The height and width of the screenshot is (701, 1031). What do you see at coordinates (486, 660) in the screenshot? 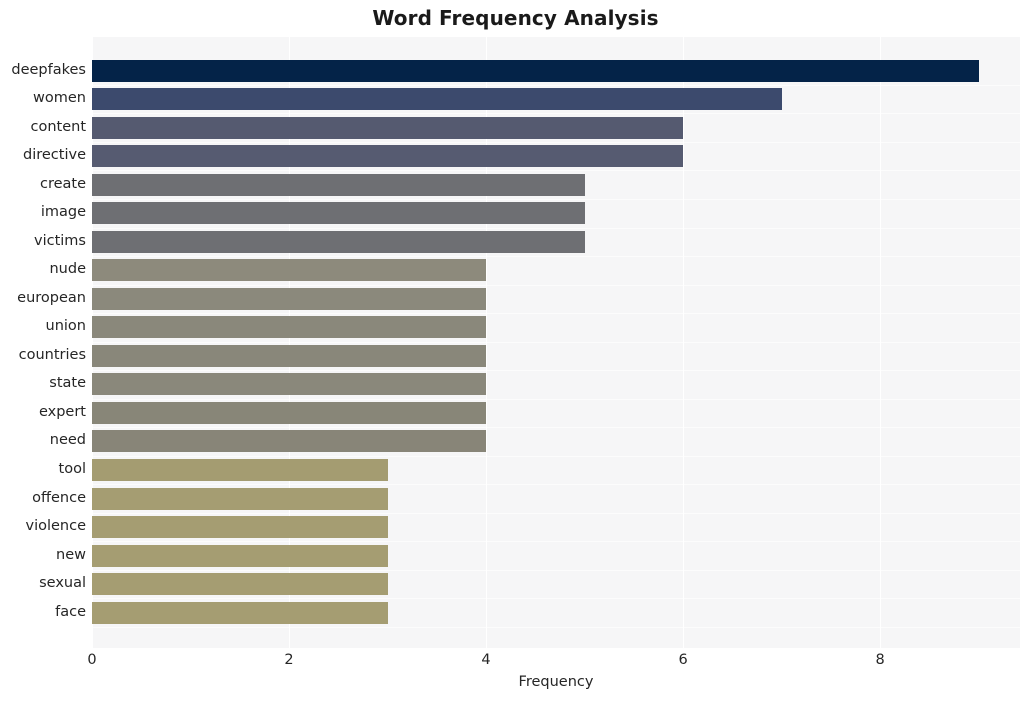
I see `x-tick-label: 4` at bounding box center [486, 660].